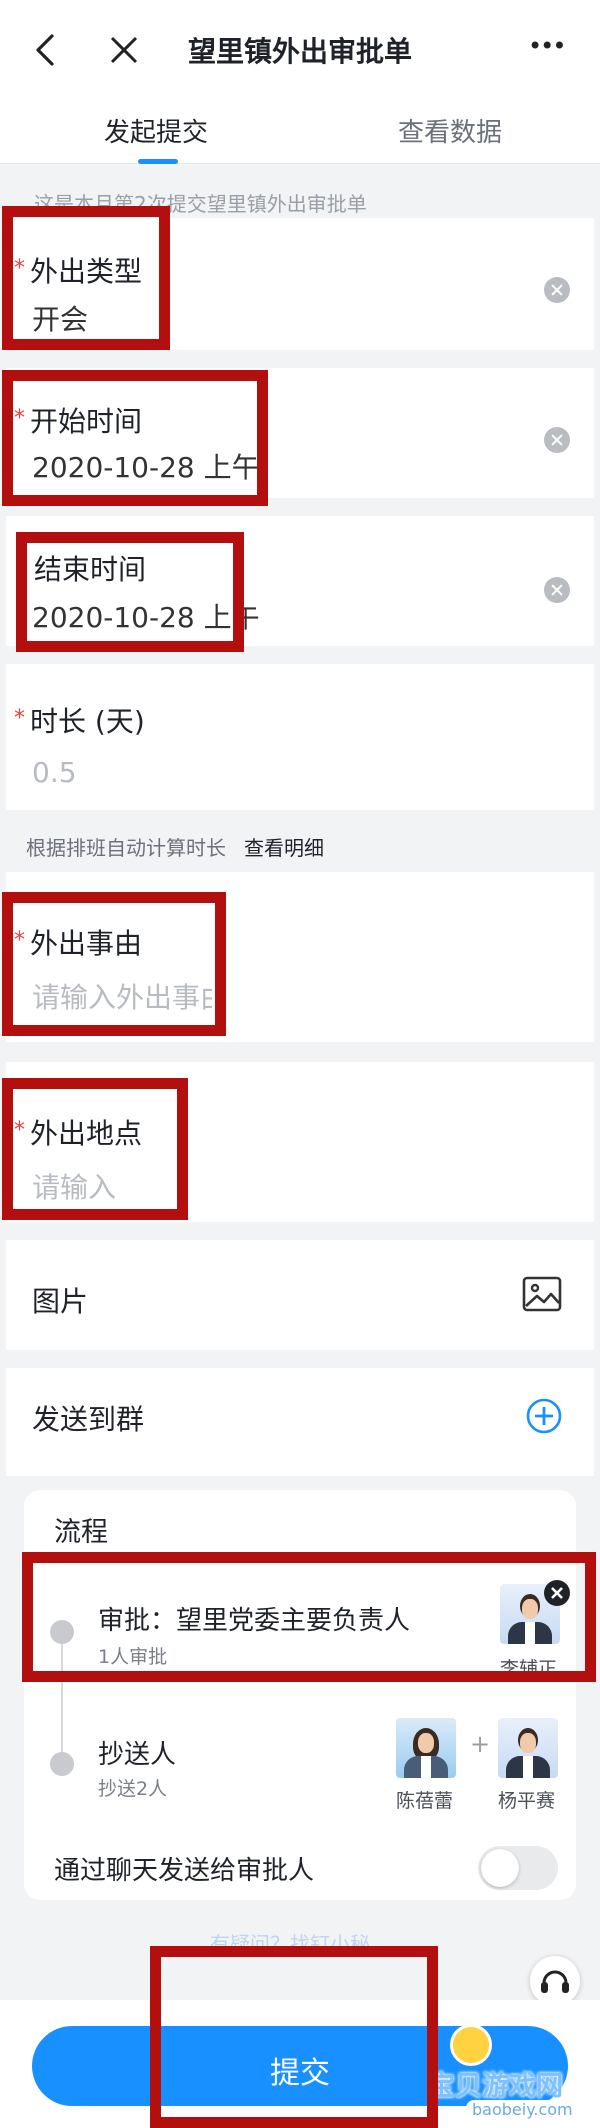 The image size is (600, 2128). I want to click on watermark-logo, so click(471, 2045).